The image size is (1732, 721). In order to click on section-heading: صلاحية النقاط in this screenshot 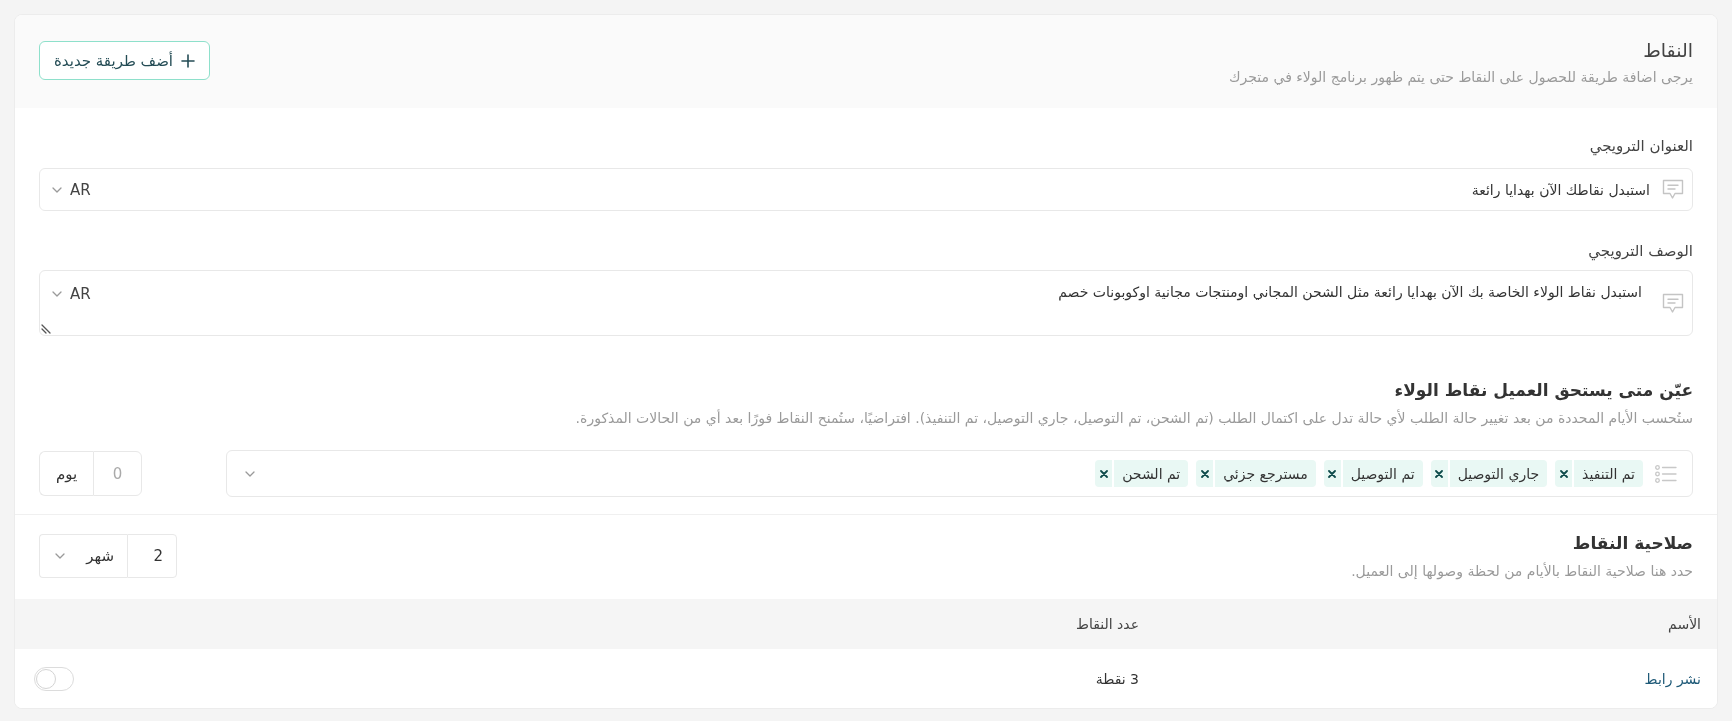, I will do `click(1632, 543)`.